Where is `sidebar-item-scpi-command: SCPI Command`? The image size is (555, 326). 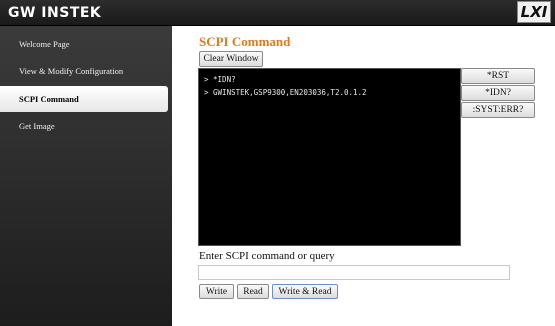
sidebar-item-scpi-command: SCPI Command is located at coordinates (84, 99).